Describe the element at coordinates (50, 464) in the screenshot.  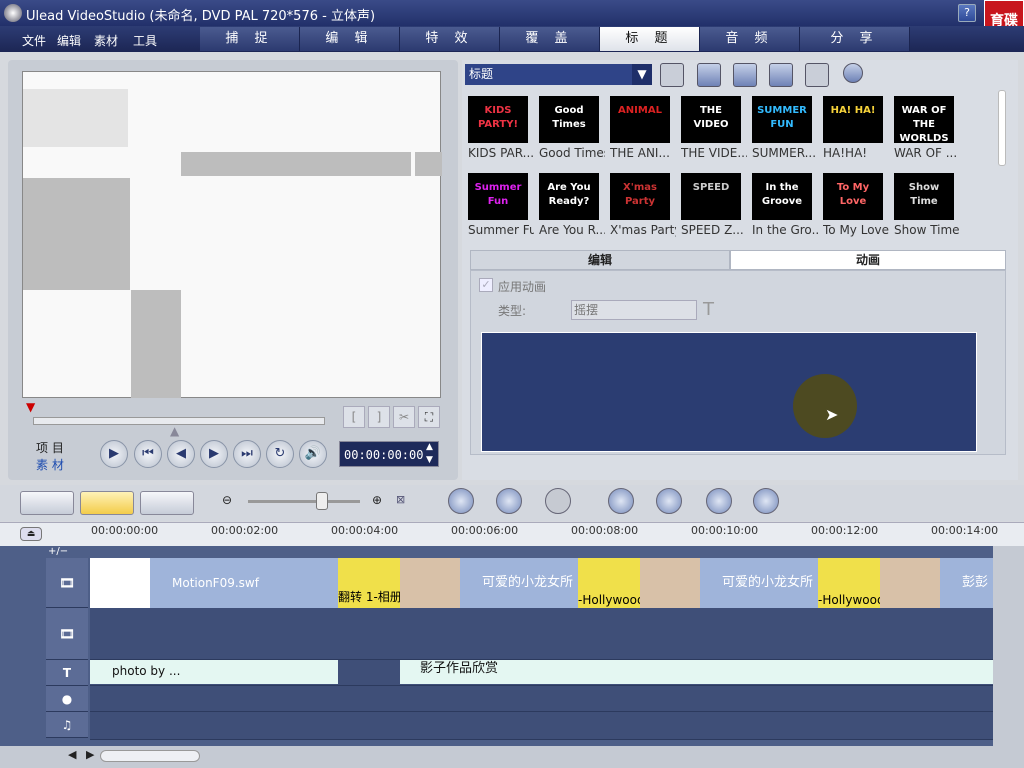
I see `mode-clip: 素 材` at that location.